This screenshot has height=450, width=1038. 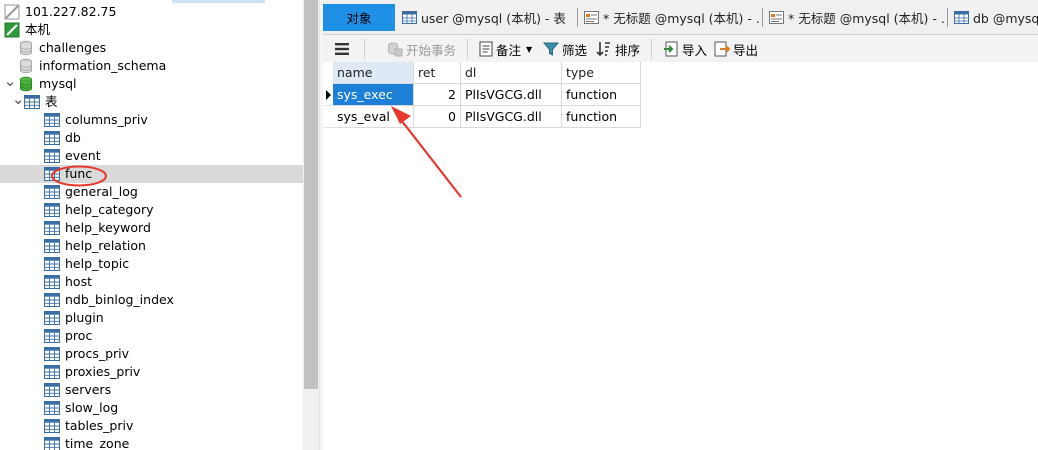 I want to click on tree-item-label: proc, so click(x=79, y=335).